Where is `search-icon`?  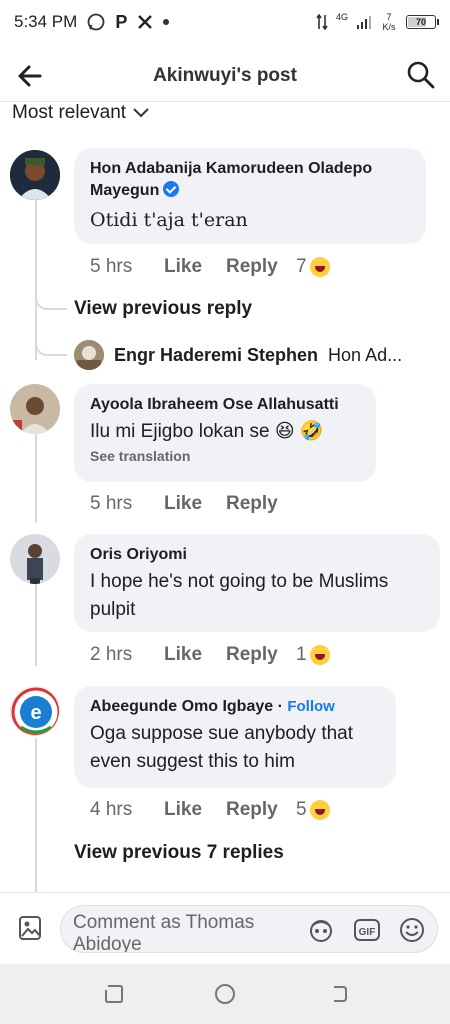
search-icon is located at coordinates (421, 75).